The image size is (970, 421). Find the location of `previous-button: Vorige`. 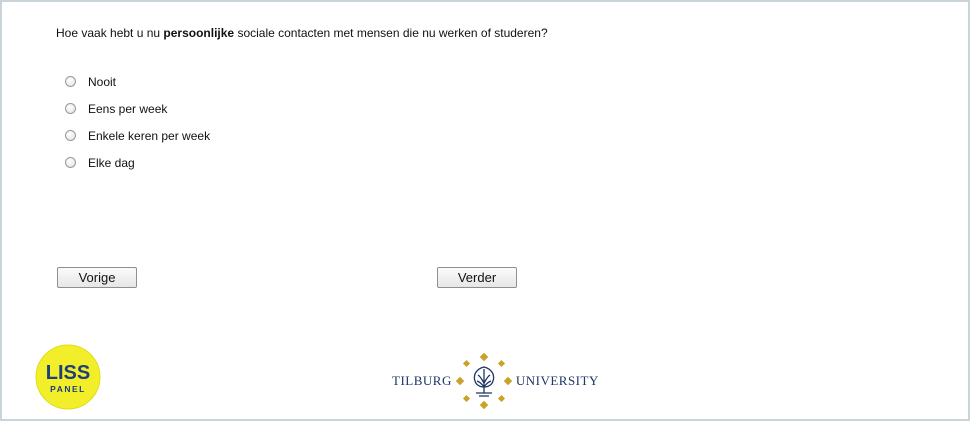

previous-button: Vorige is located at coordinates (97, 277).